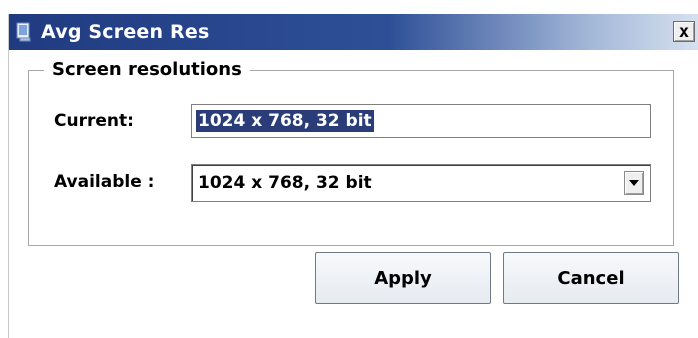 The image size is (698, 338). I want to click on available-resolution-value: 1024 x 768, 32 bit, so click(285, 183).